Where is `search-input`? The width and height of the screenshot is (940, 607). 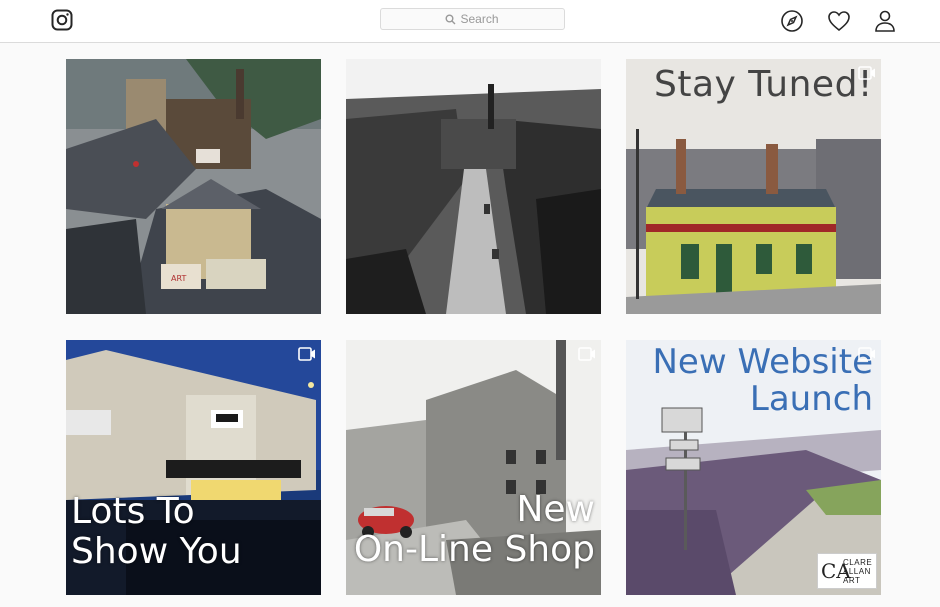 search-input is located at coordinates (480, 19).